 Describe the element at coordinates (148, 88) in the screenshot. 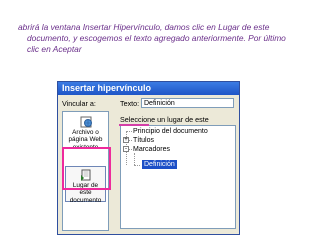

I see `dialog-title: Insertar hipervínculo` at that location.